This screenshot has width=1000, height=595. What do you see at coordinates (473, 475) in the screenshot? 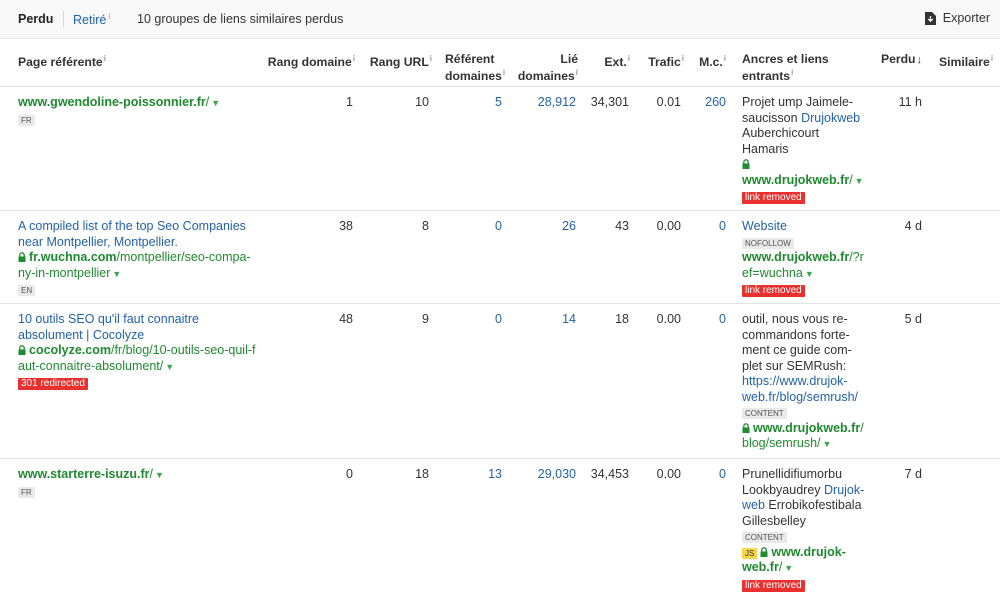
I see `ref-domaines-link: 13` at bounding box center [473, 475].